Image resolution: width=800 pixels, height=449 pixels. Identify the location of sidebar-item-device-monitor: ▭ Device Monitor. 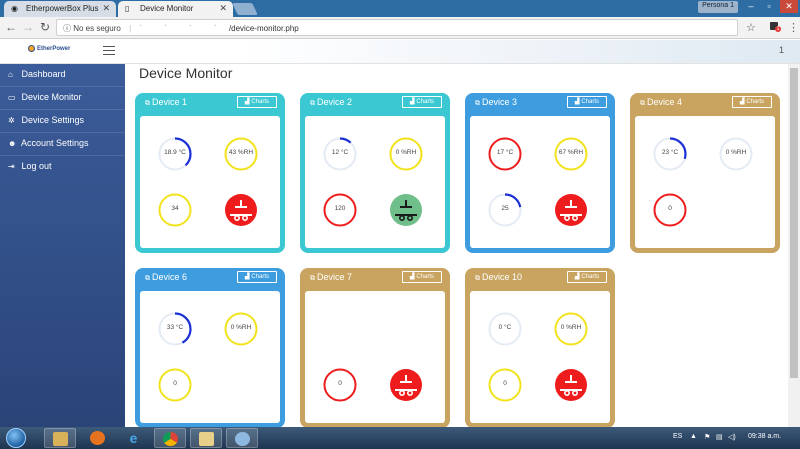
(62, 98).